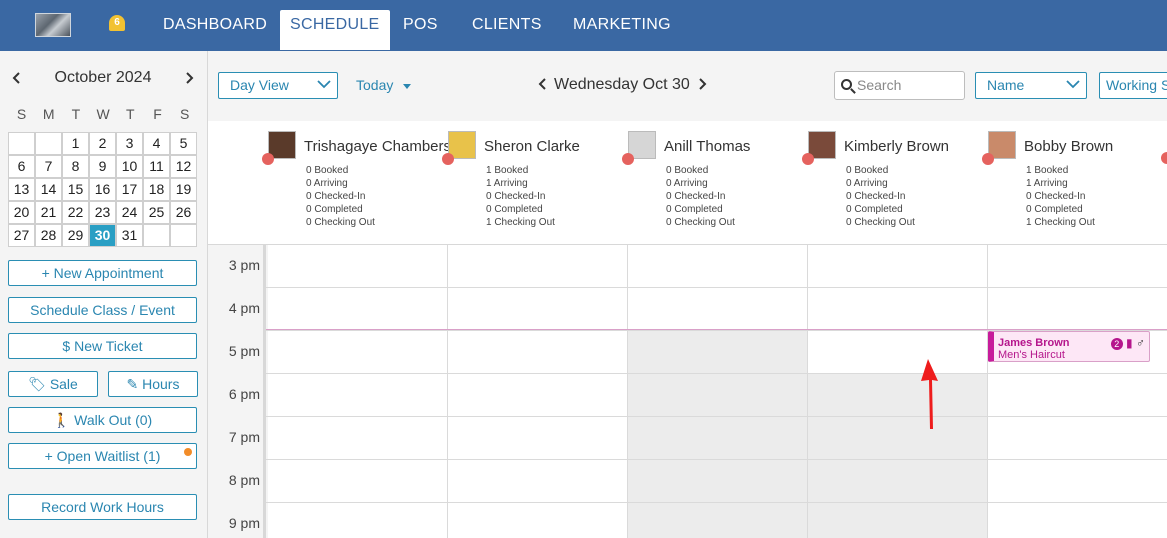 The image size is (1167, 538). I want to click on staff-name: Kimberly Brown, so click(896, 146).